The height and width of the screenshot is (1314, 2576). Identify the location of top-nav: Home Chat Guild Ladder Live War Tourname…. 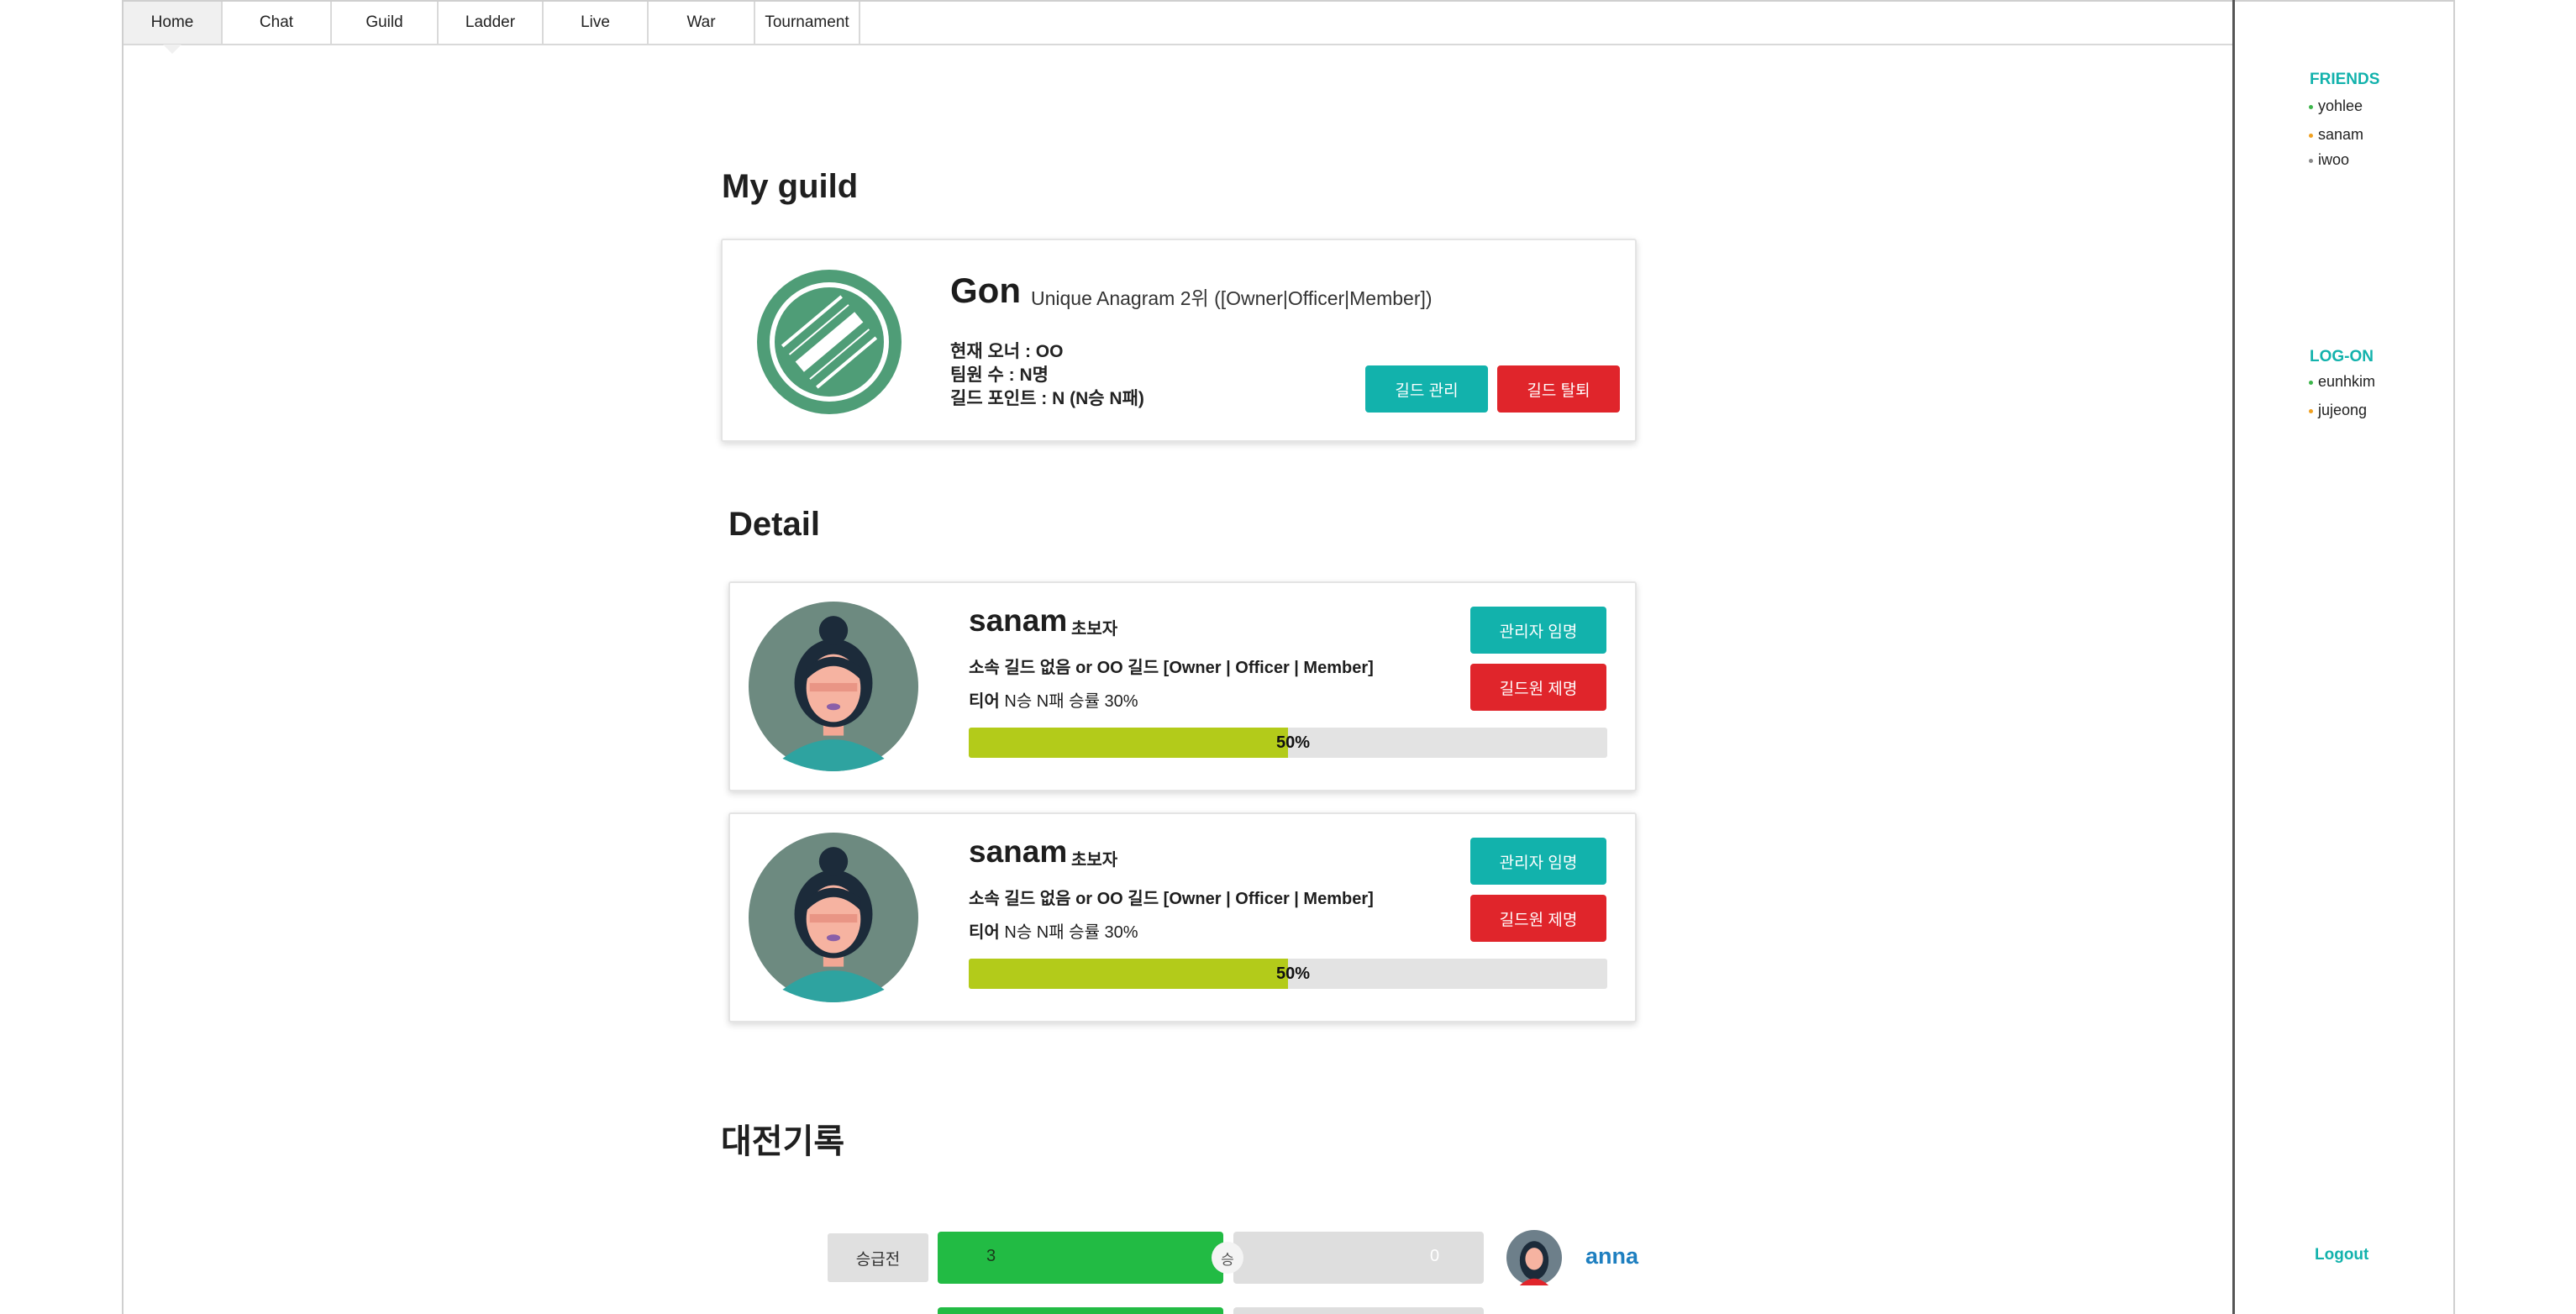
(1178, 28).